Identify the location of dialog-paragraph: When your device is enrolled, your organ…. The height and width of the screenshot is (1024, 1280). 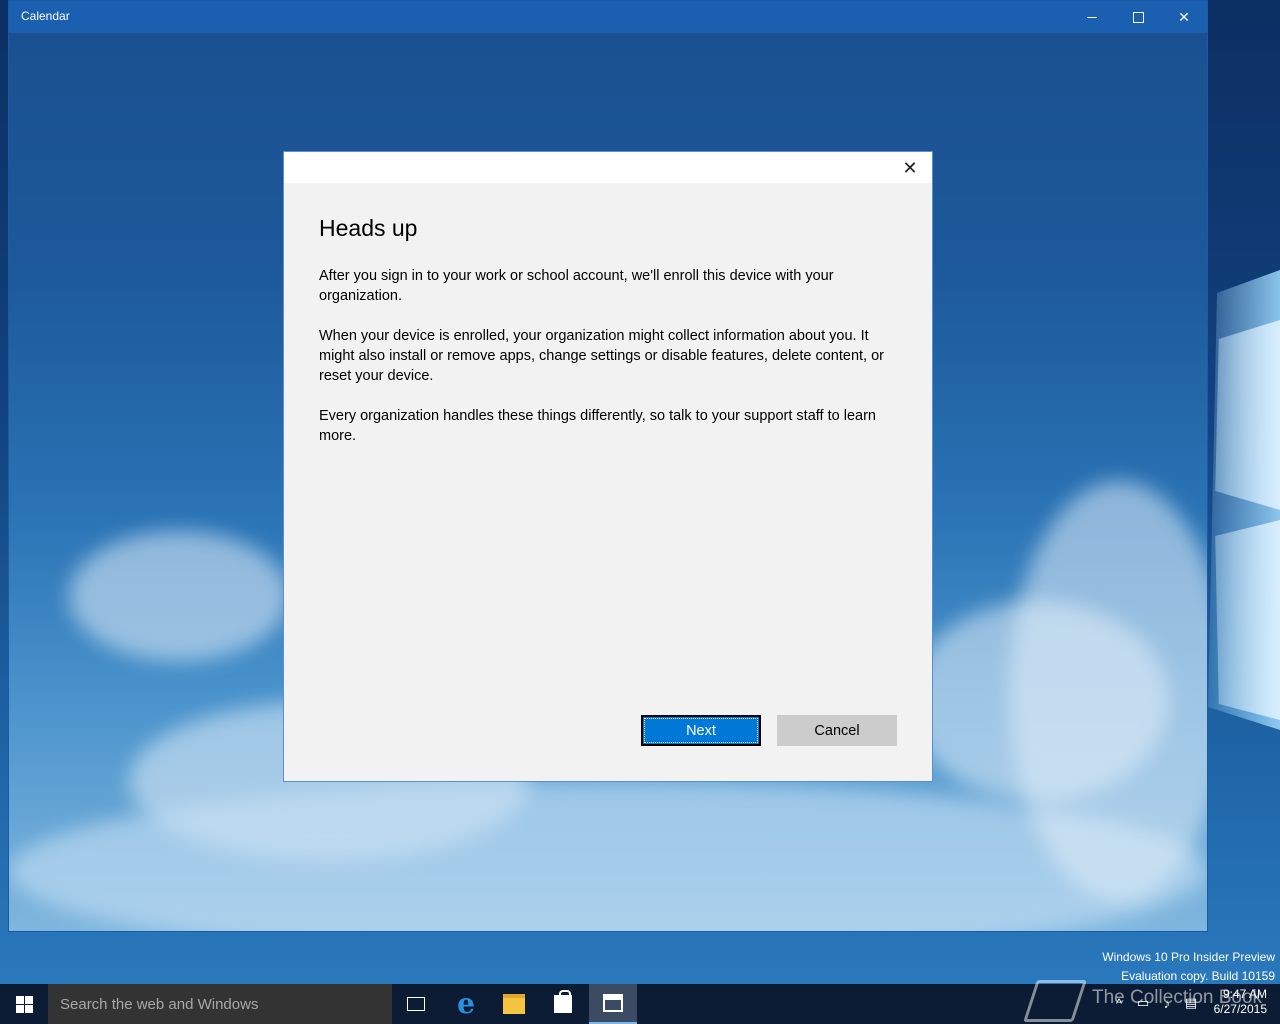
(602, 356).